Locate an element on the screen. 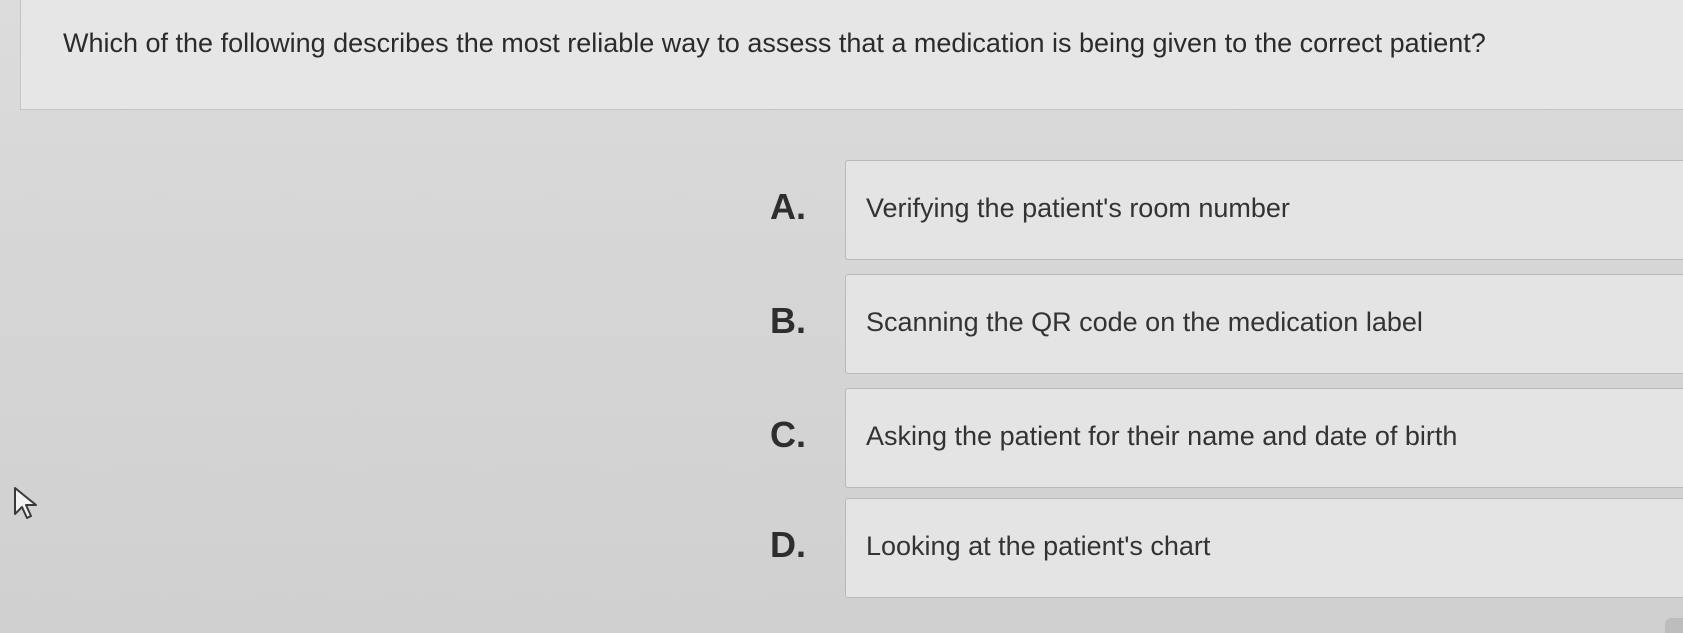 The width and height of the screenshot is (1683, 633). option-text: Looking at the patient's chart is located at coordinates (1038, 546).